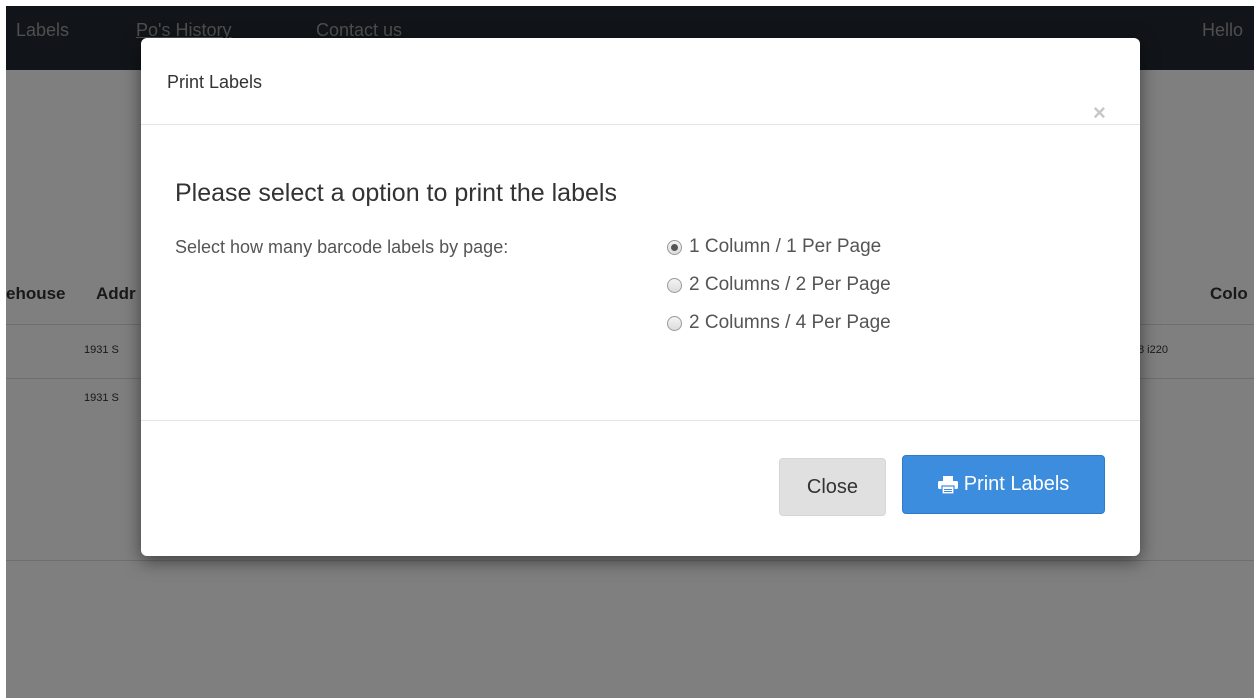  I want to click on labels-per-page-label: Select how many barcode labels by page:, so click(342, 247).